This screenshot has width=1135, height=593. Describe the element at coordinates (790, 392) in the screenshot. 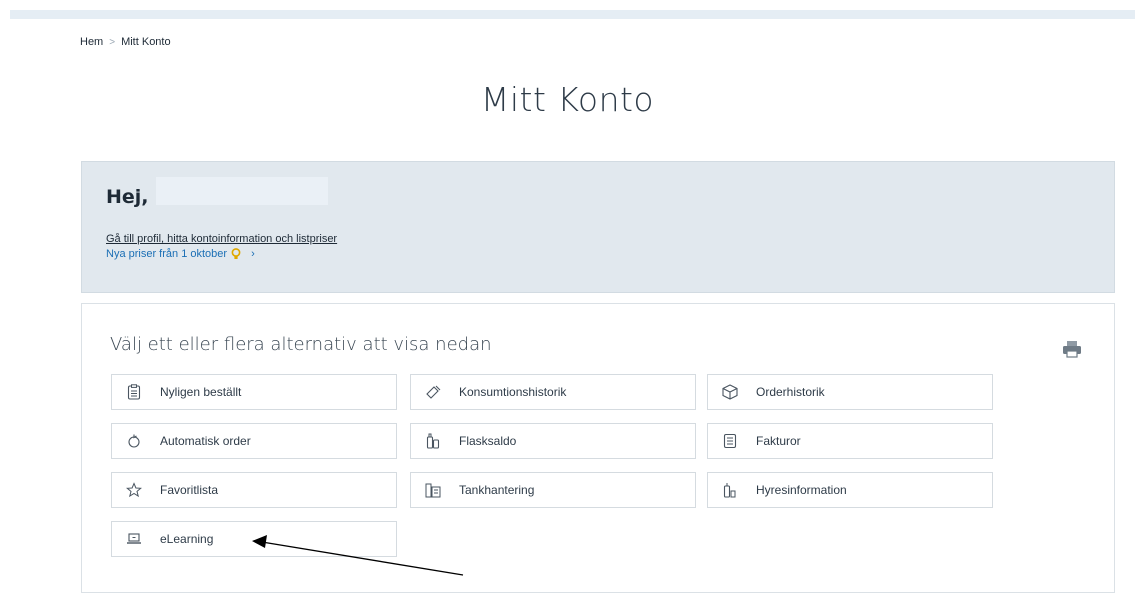

I see `option-label: Orderhistorik` at that location.